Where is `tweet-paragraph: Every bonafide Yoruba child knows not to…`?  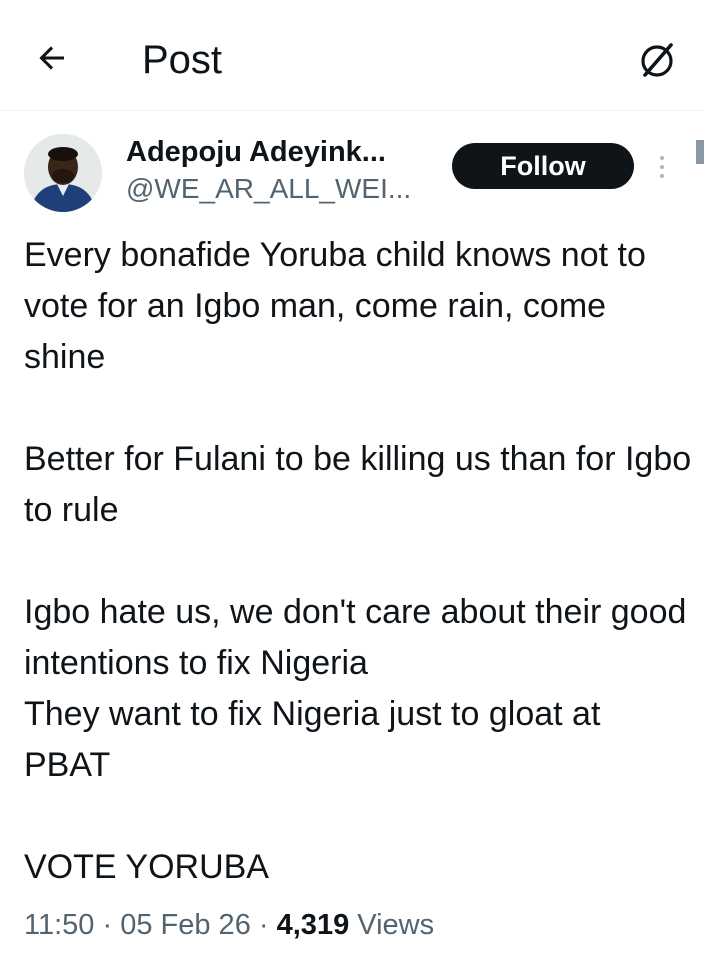 tweet-paragraph: Every bonafide Yoruba child knows not to… is located at coordinates (335, 306).